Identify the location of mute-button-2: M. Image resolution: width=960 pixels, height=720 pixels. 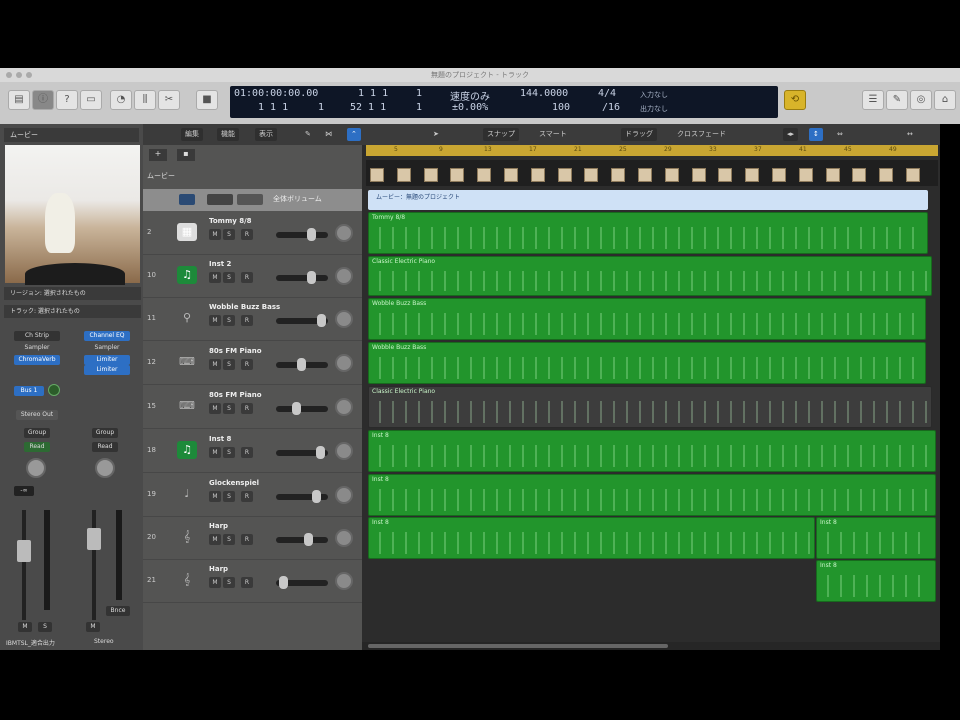
(93, 627).